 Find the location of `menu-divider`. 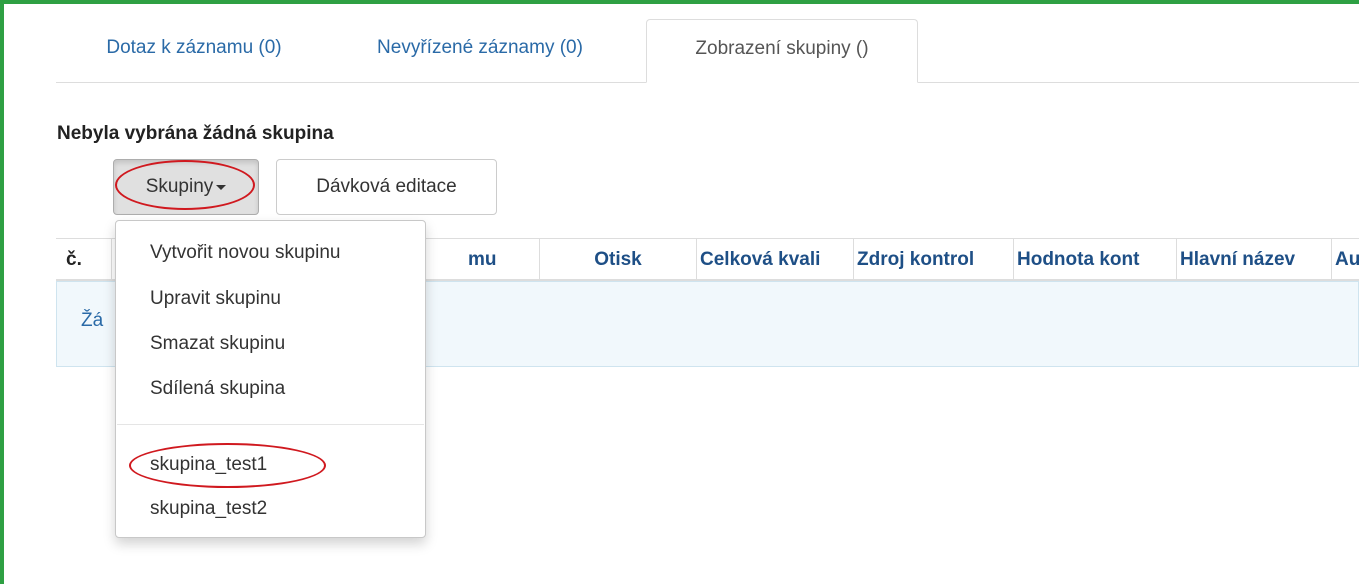

menu-divider is located at coordinates (270, 424).